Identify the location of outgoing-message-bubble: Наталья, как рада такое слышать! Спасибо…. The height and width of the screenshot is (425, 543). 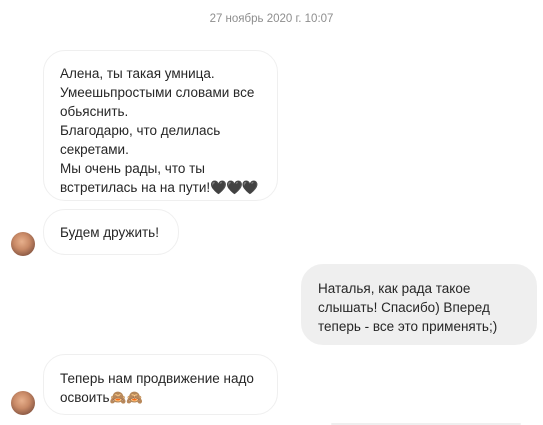
(419, 304).